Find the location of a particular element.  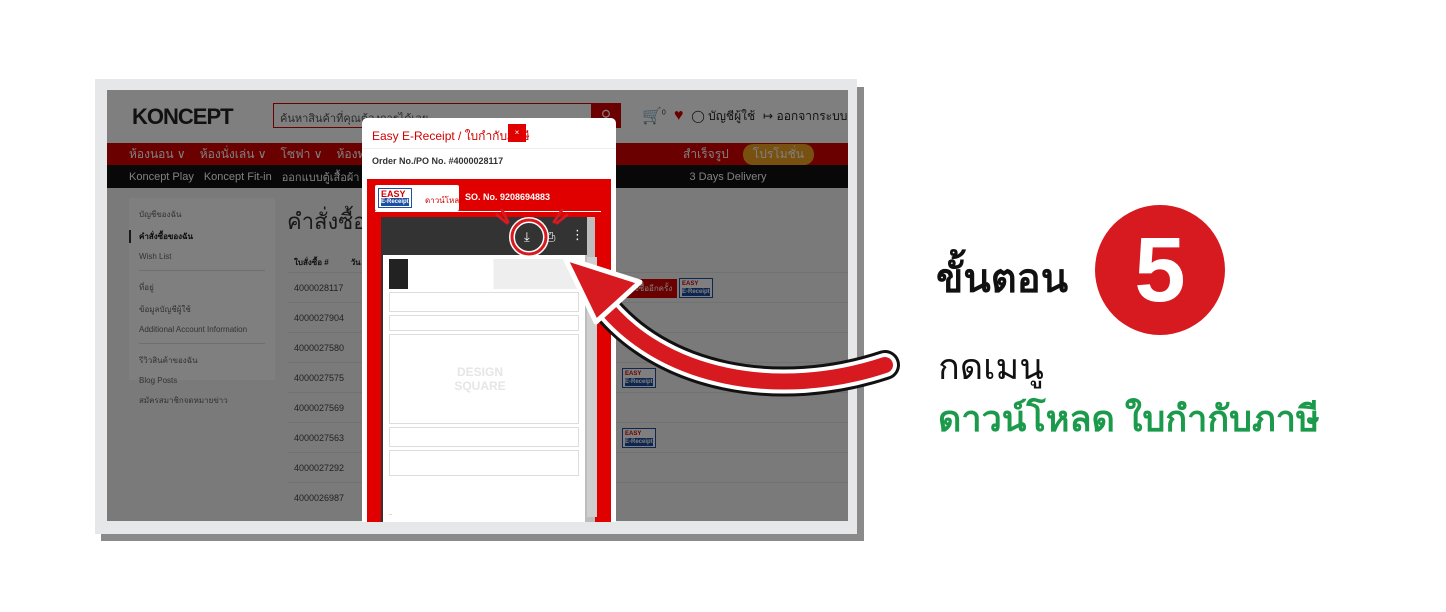

annotation-layer is located at coordinates (697, 302).